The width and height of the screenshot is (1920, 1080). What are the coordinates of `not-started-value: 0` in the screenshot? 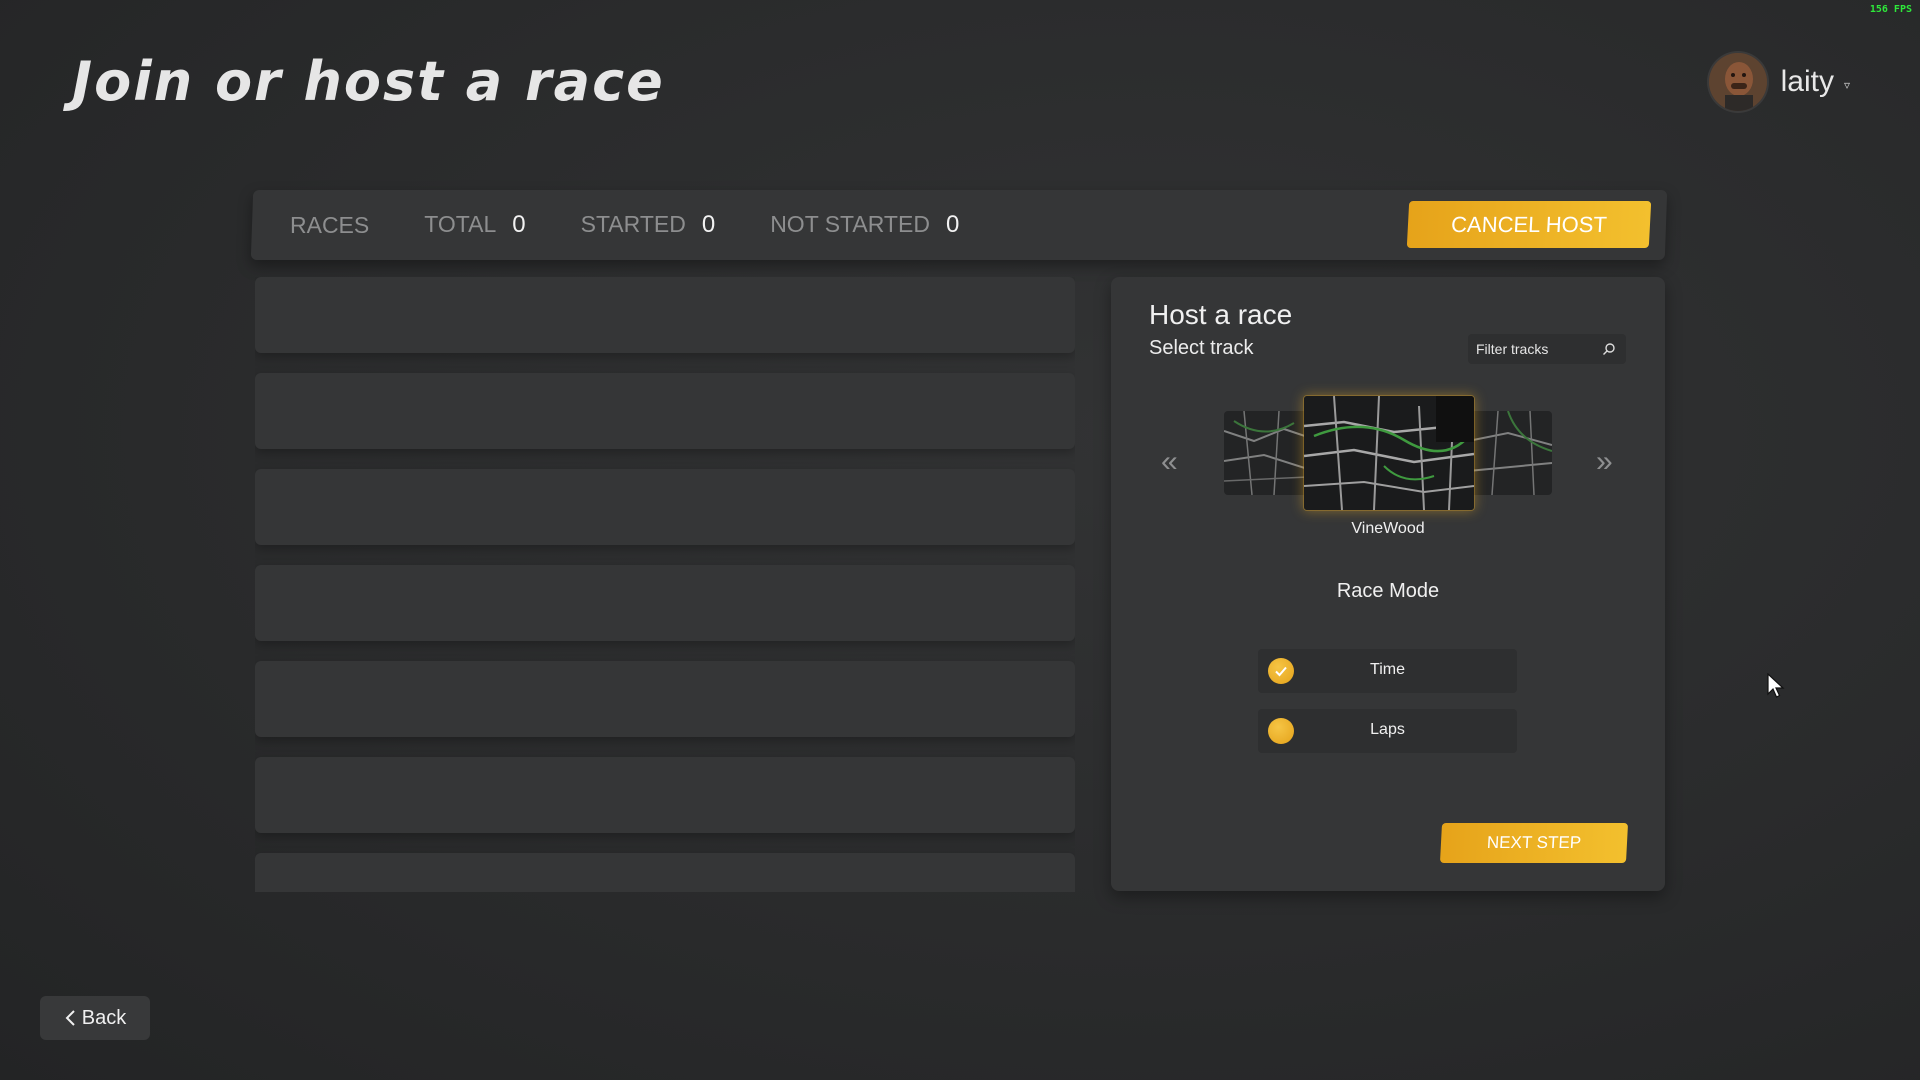 It's located at (952, 224).